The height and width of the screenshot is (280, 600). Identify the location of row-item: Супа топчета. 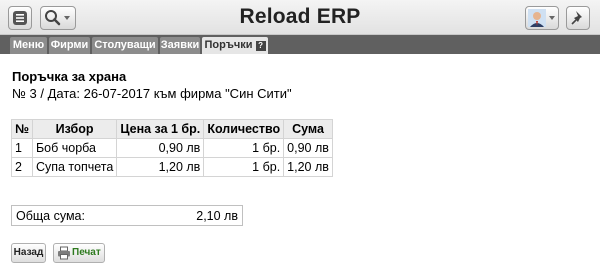
(74, 167).